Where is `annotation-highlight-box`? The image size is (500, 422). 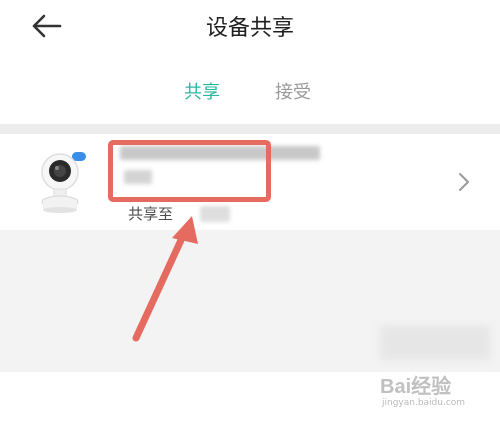 annotation-highlight-box is located at coordinates (189, 171).